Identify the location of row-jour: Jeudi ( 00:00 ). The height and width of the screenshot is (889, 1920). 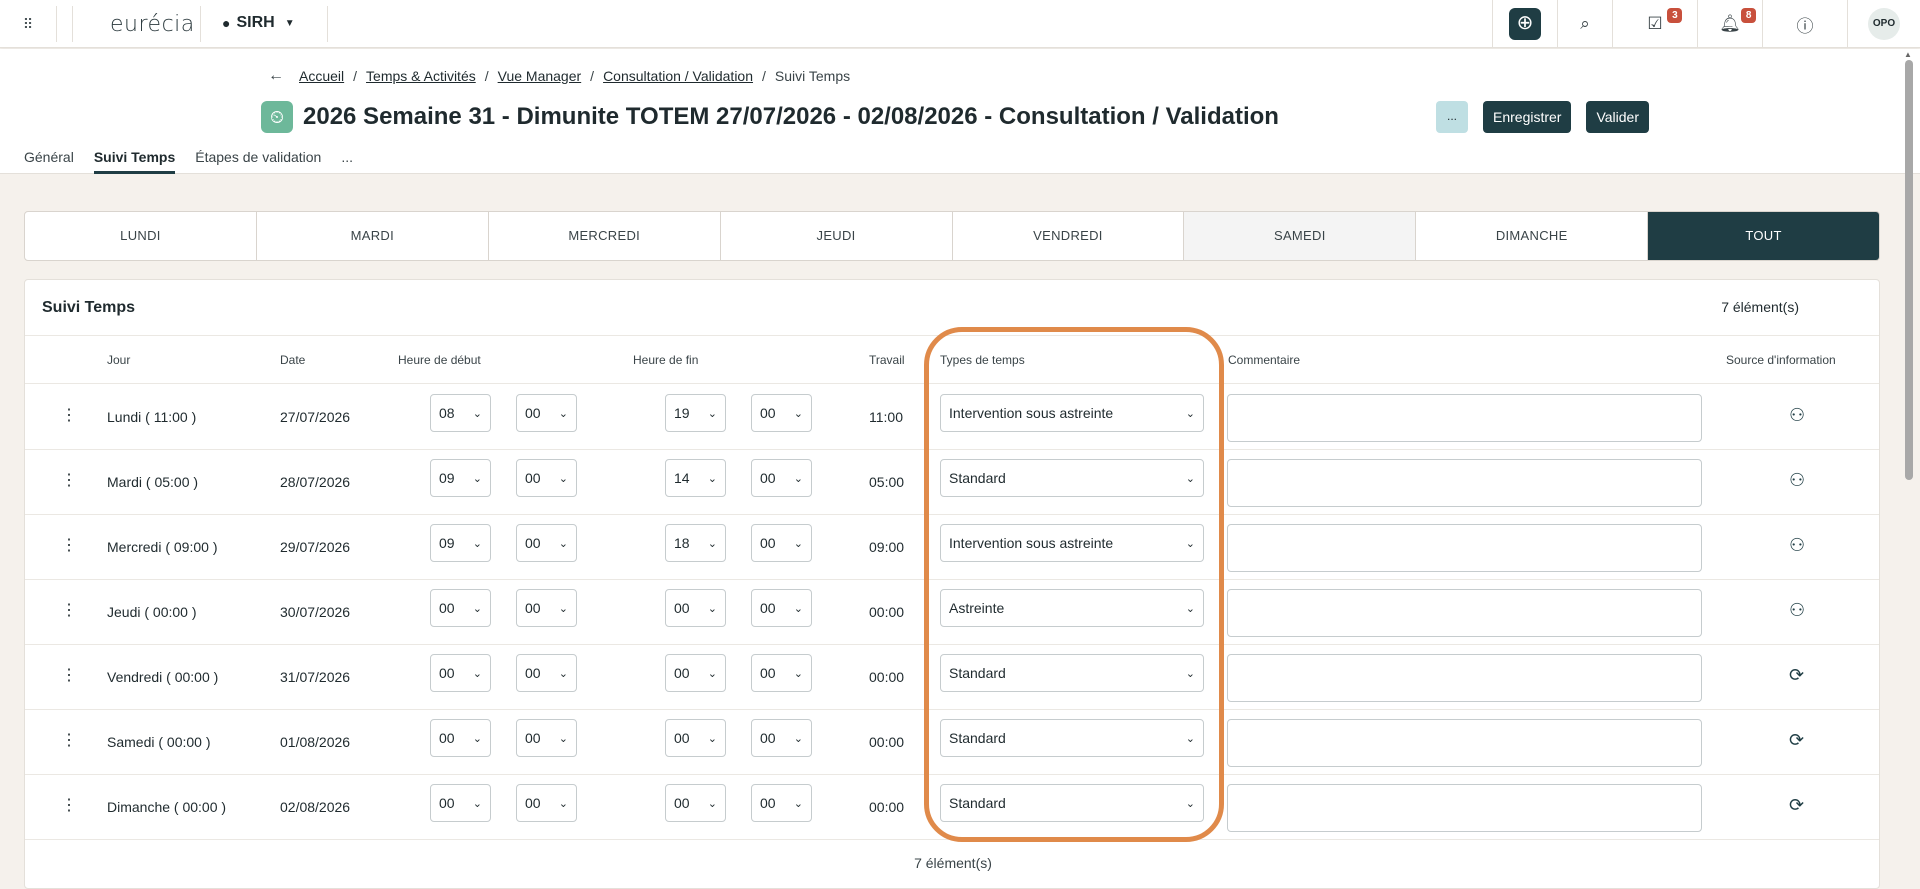
(152, 612).